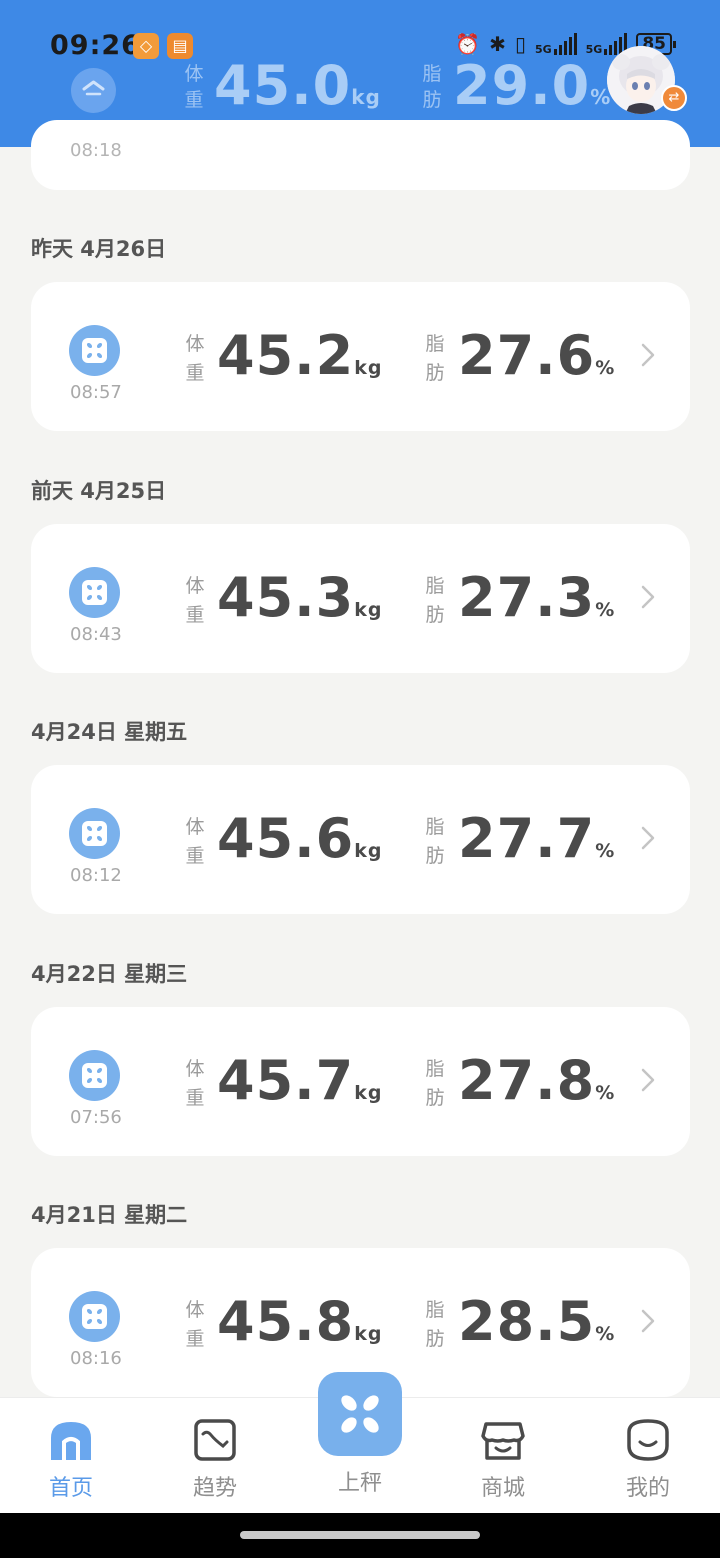 This screenshot has width=720, height=1558. I want to click on weight-value: 45.2kg, so click(300, 355).